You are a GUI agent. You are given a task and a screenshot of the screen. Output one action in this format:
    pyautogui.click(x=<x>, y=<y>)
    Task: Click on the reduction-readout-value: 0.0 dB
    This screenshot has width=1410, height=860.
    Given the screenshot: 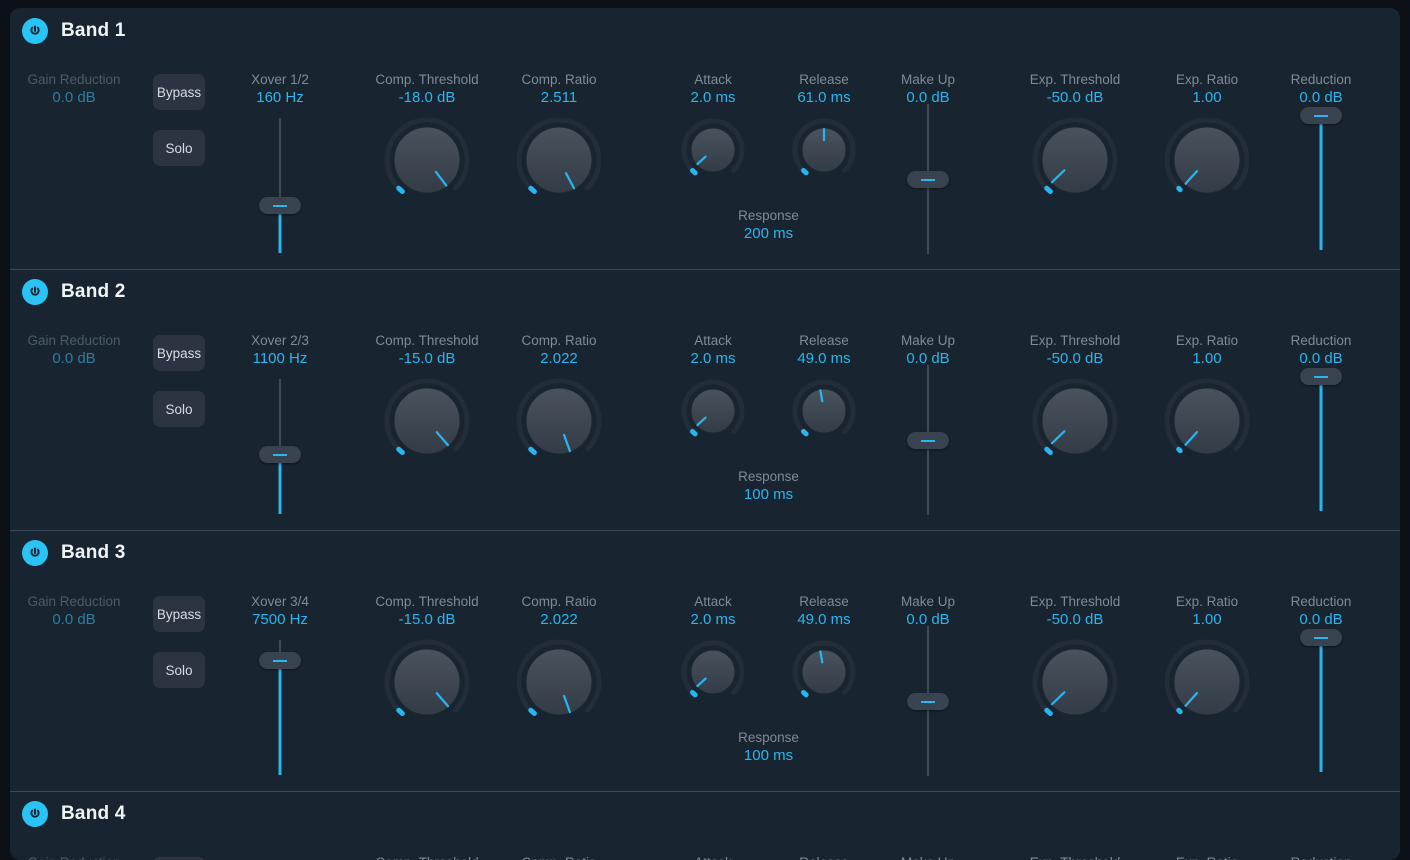 What is the action you would take?
    pyautogui.click(x=1321, y=97)
    